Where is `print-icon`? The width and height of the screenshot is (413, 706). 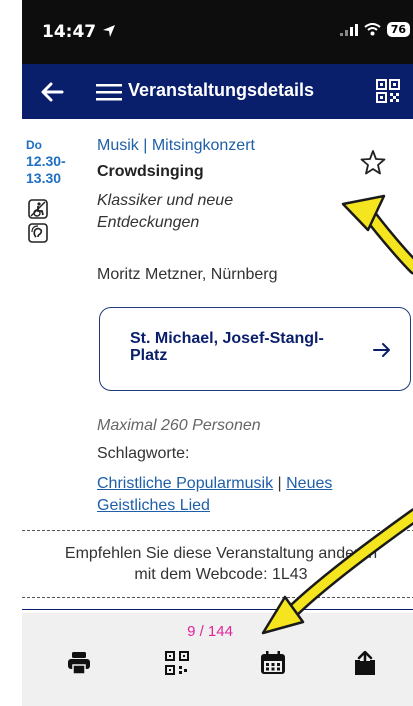 print-icon is located at coordinates (79, 663).